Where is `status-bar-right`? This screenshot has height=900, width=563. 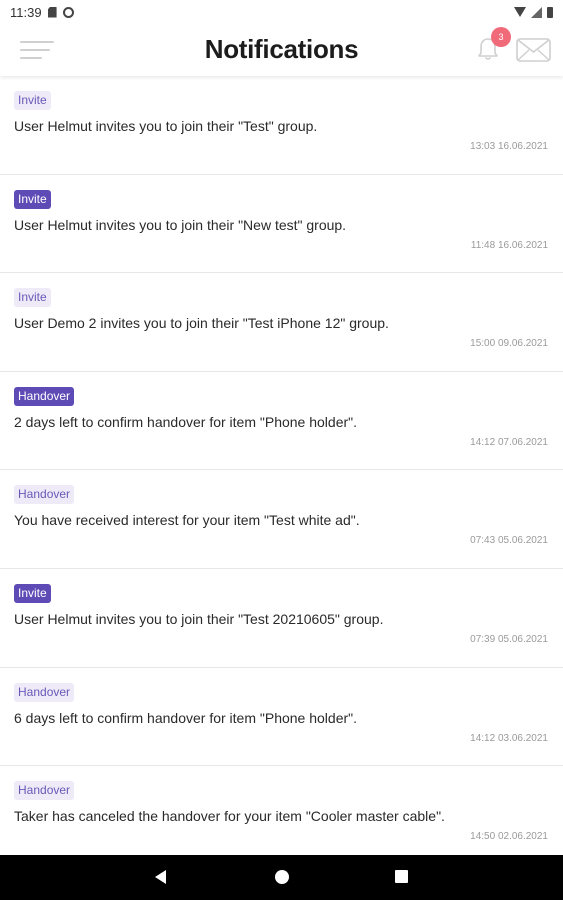
status-bar-right is located at coordinates (533, 12).